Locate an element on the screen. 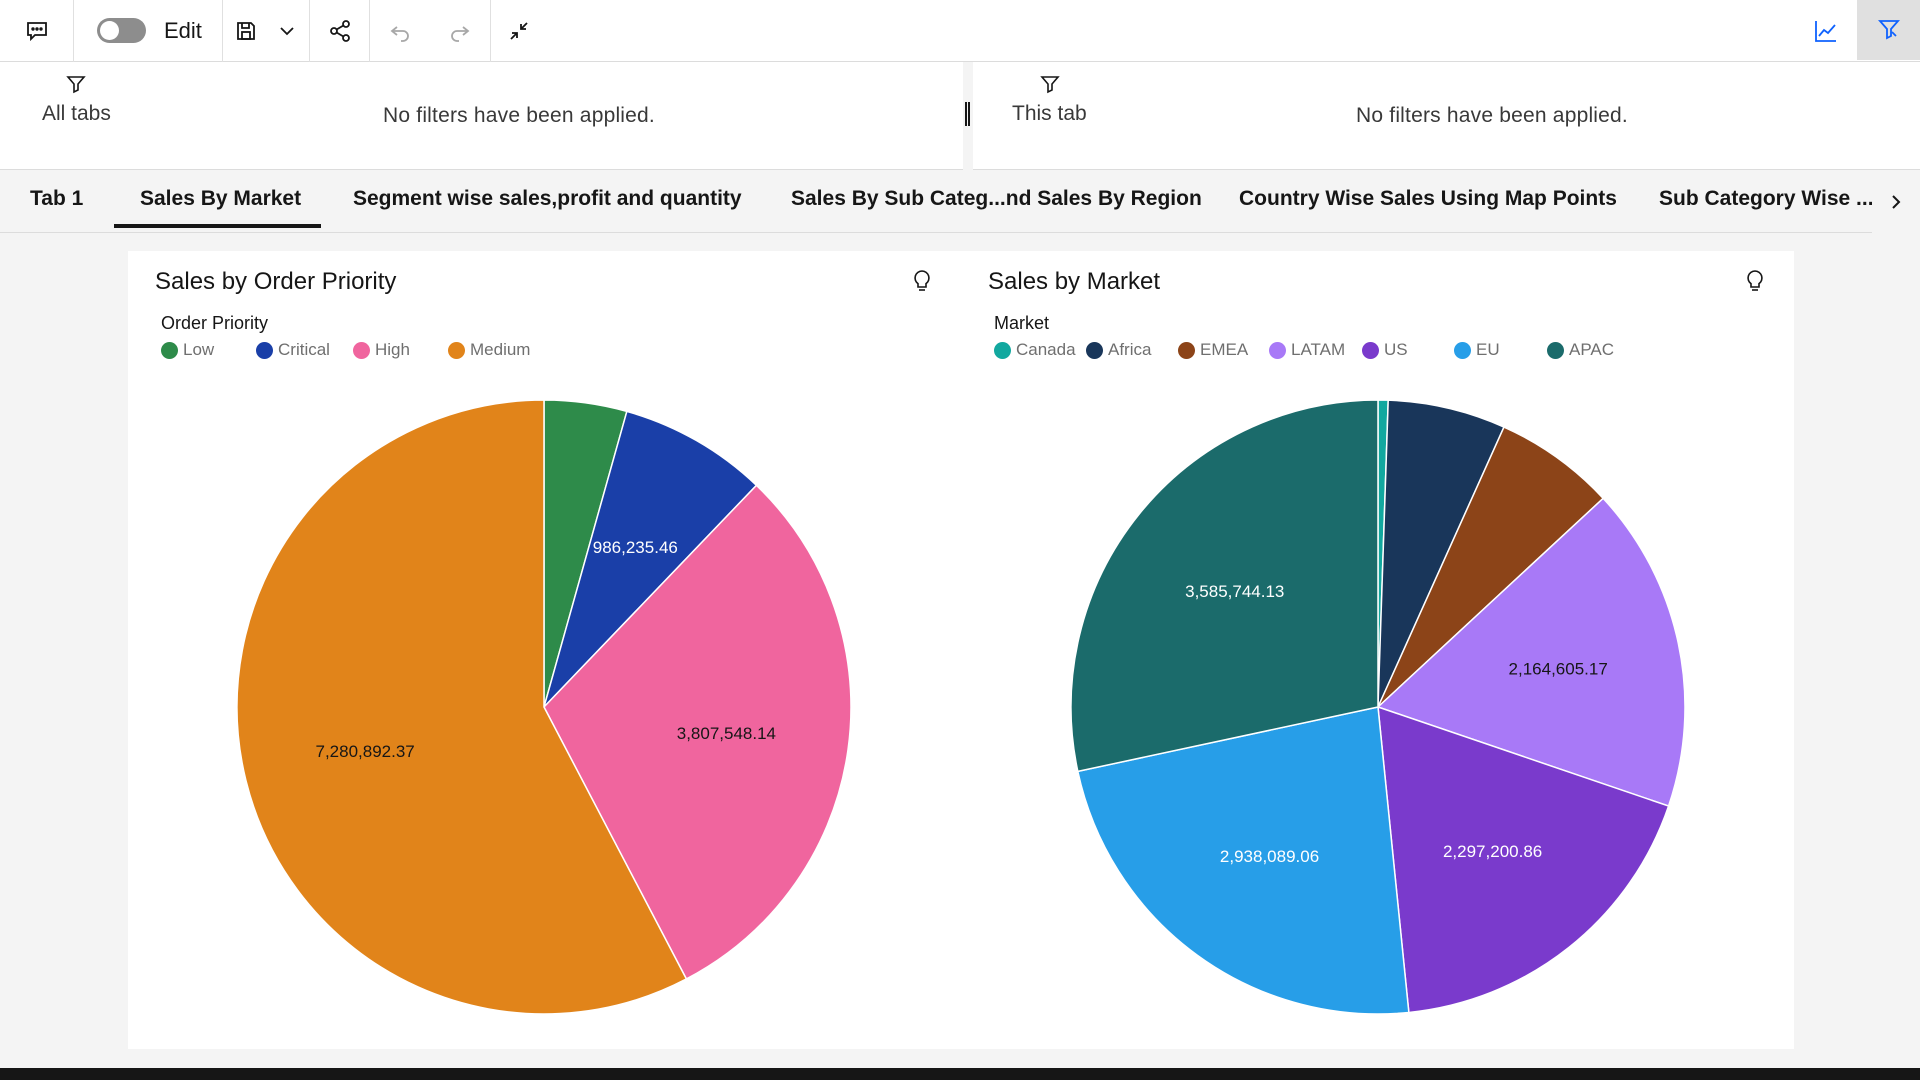  data-label-medium: 7,280,892.37 is located at coordinates (364, 751).